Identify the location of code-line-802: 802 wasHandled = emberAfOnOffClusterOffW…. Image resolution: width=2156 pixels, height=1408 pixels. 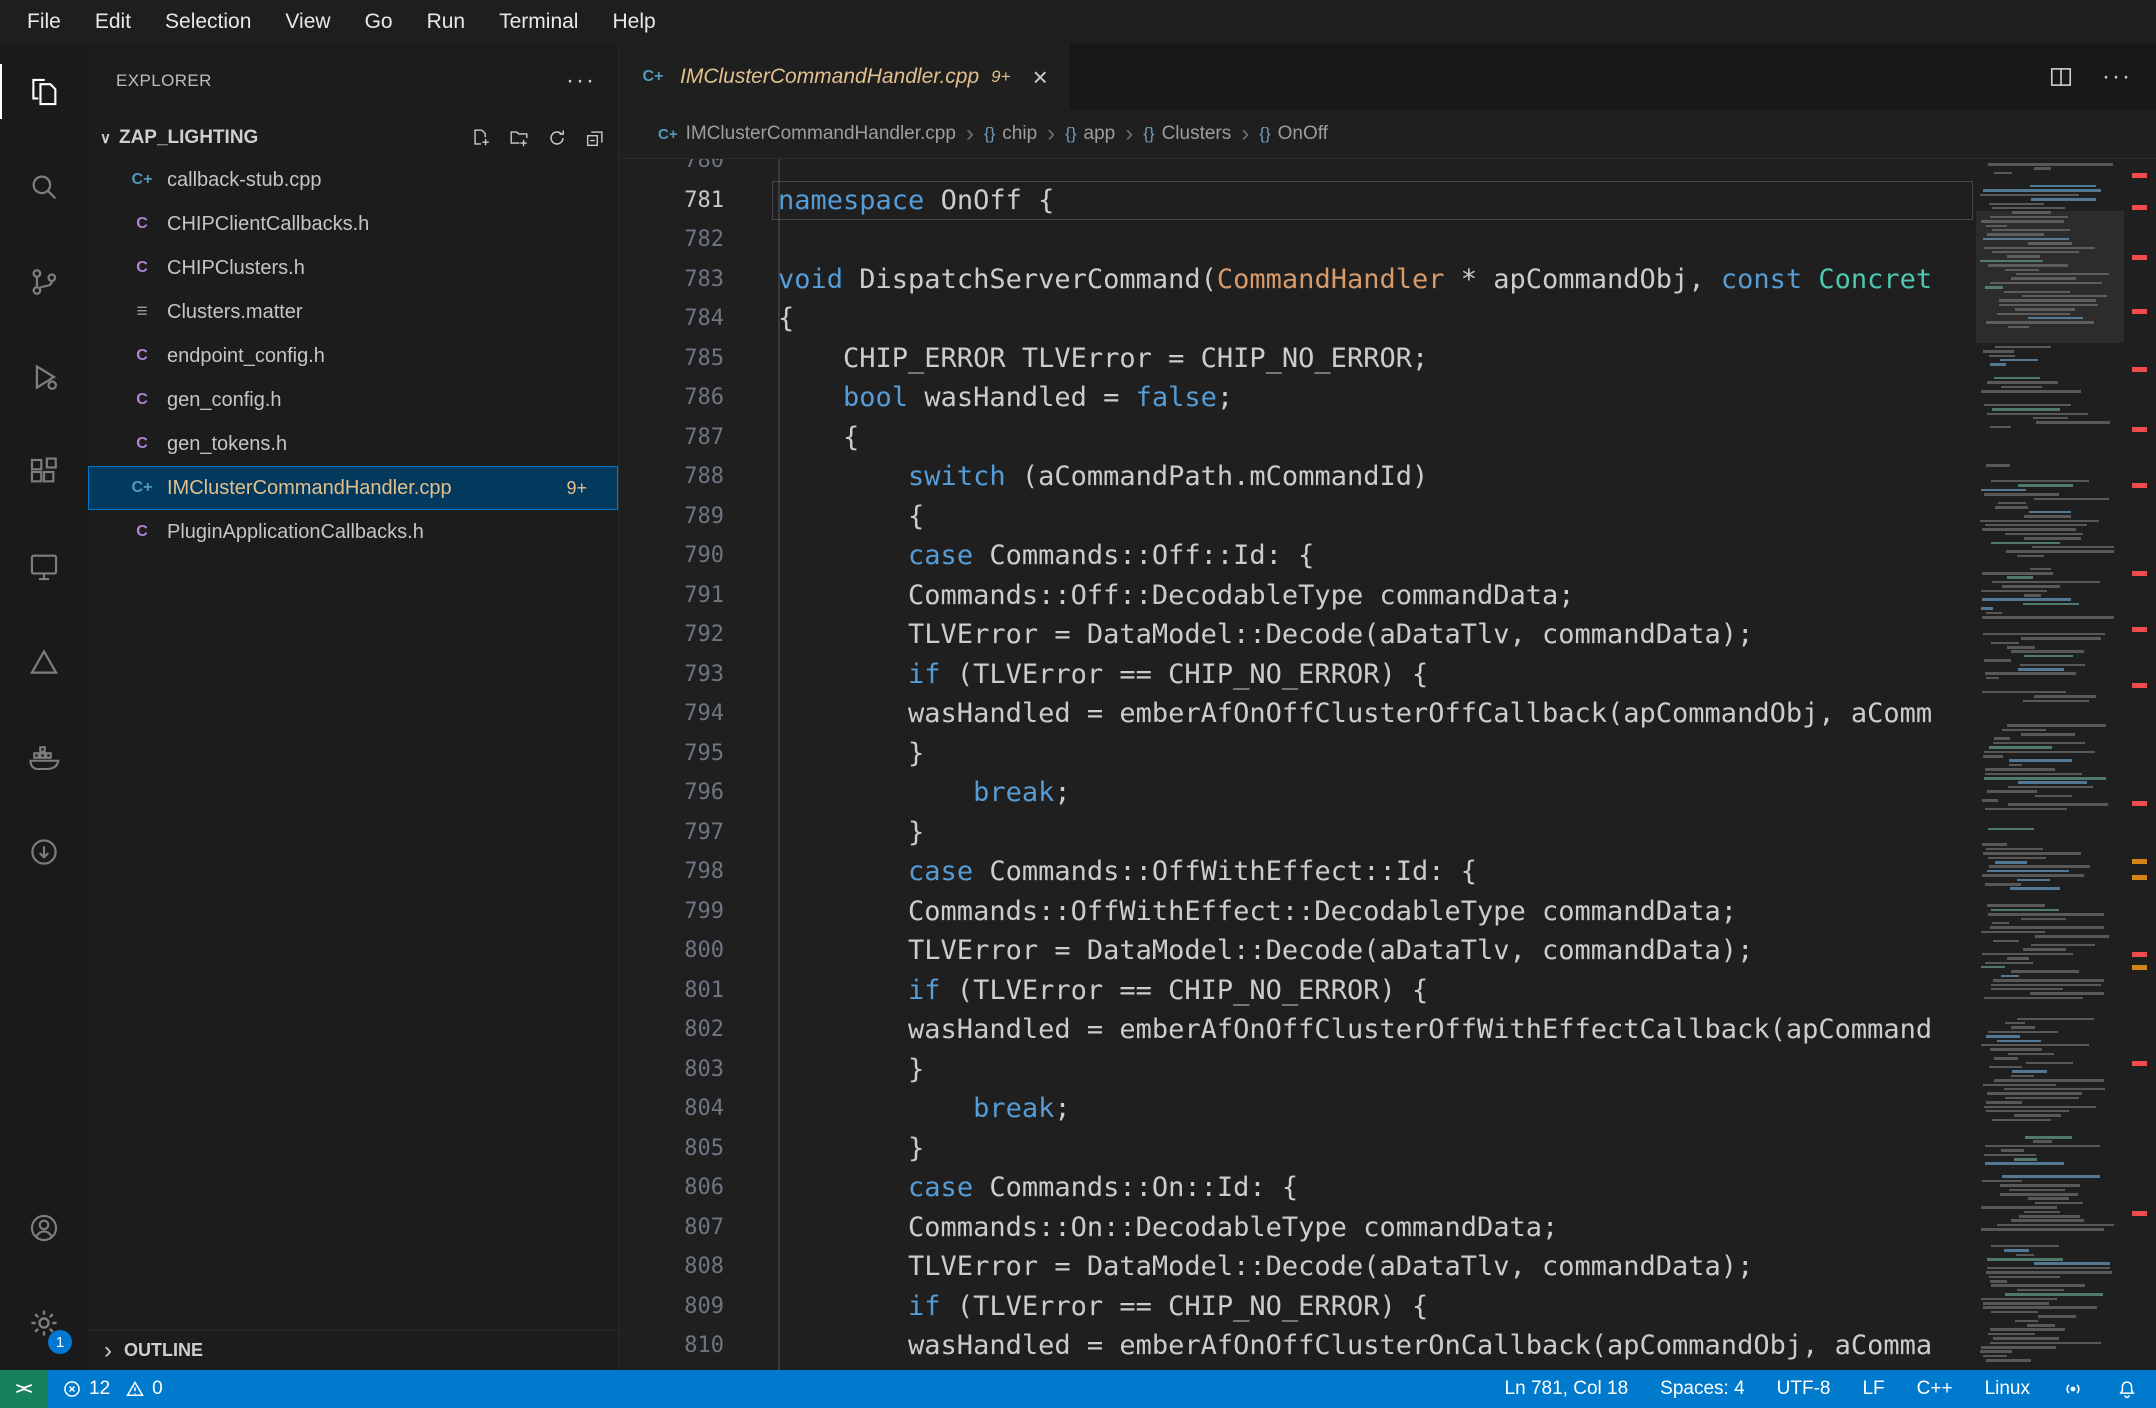
(1298, 1030).